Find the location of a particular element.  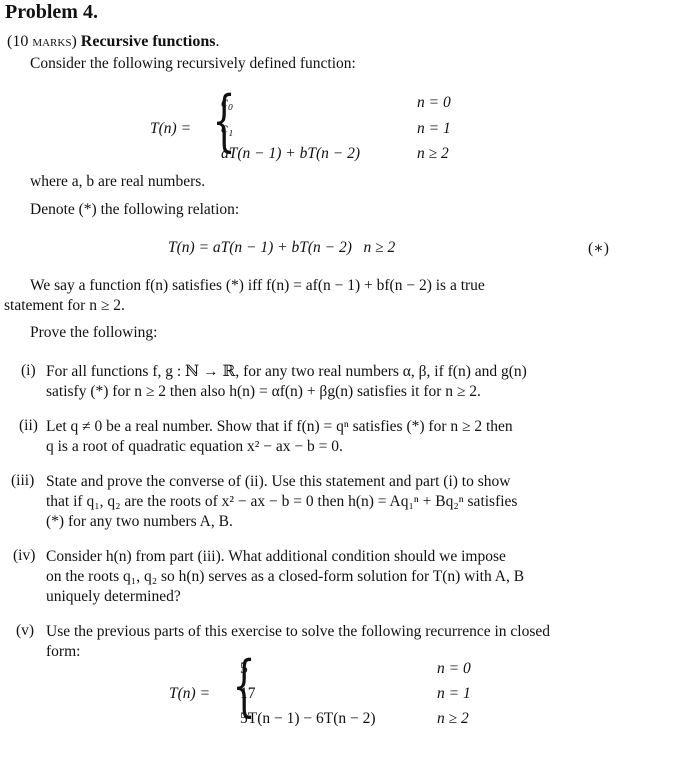

case-expr: c₁ is located at coordinates (227, 128).